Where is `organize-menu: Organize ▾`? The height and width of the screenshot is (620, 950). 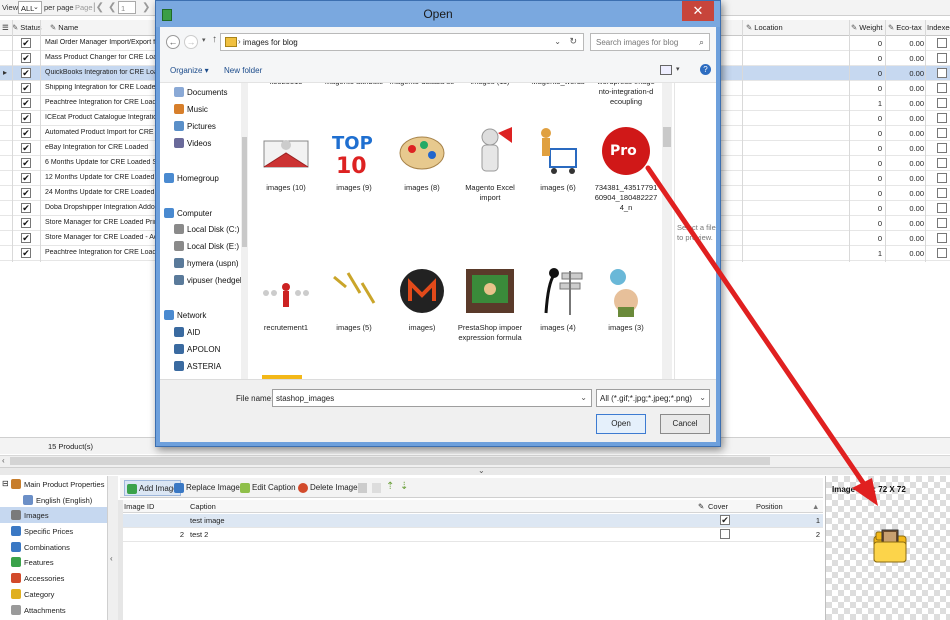
organize-menu: Organize ▾ is located at coordinates (189, 70).